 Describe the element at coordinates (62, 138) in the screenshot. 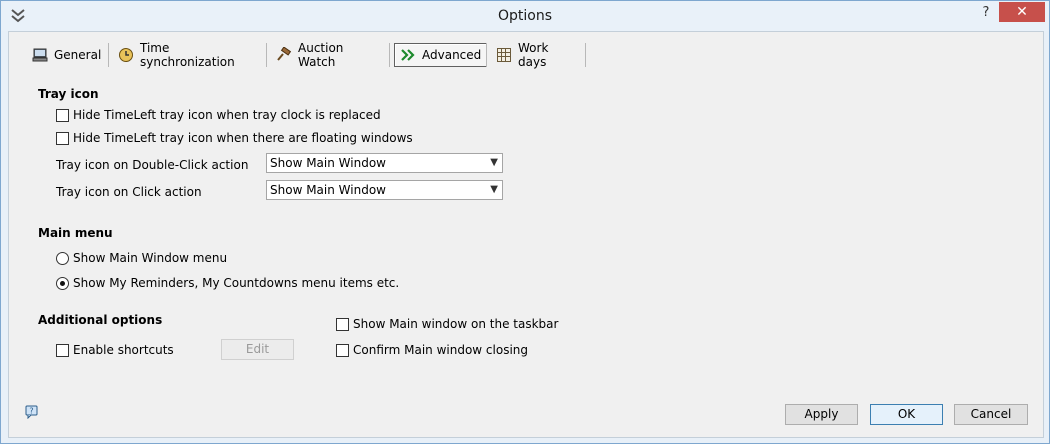

I see `hide-floating-checkbox` at that location.